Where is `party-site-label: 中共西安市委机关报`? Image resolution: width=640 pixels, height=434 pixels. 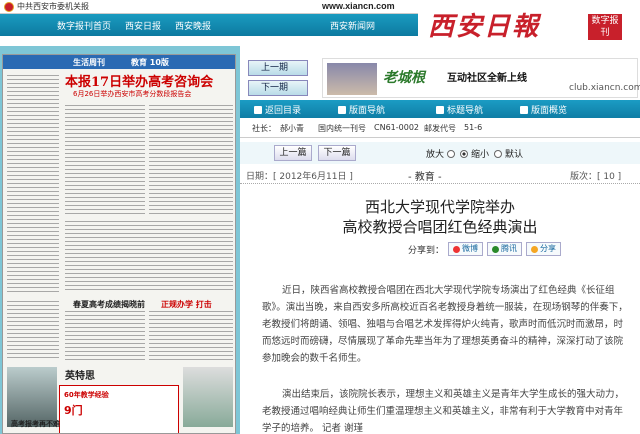
party-site-label: 中共西安市委机关报 is located at coordinates (46, 6).